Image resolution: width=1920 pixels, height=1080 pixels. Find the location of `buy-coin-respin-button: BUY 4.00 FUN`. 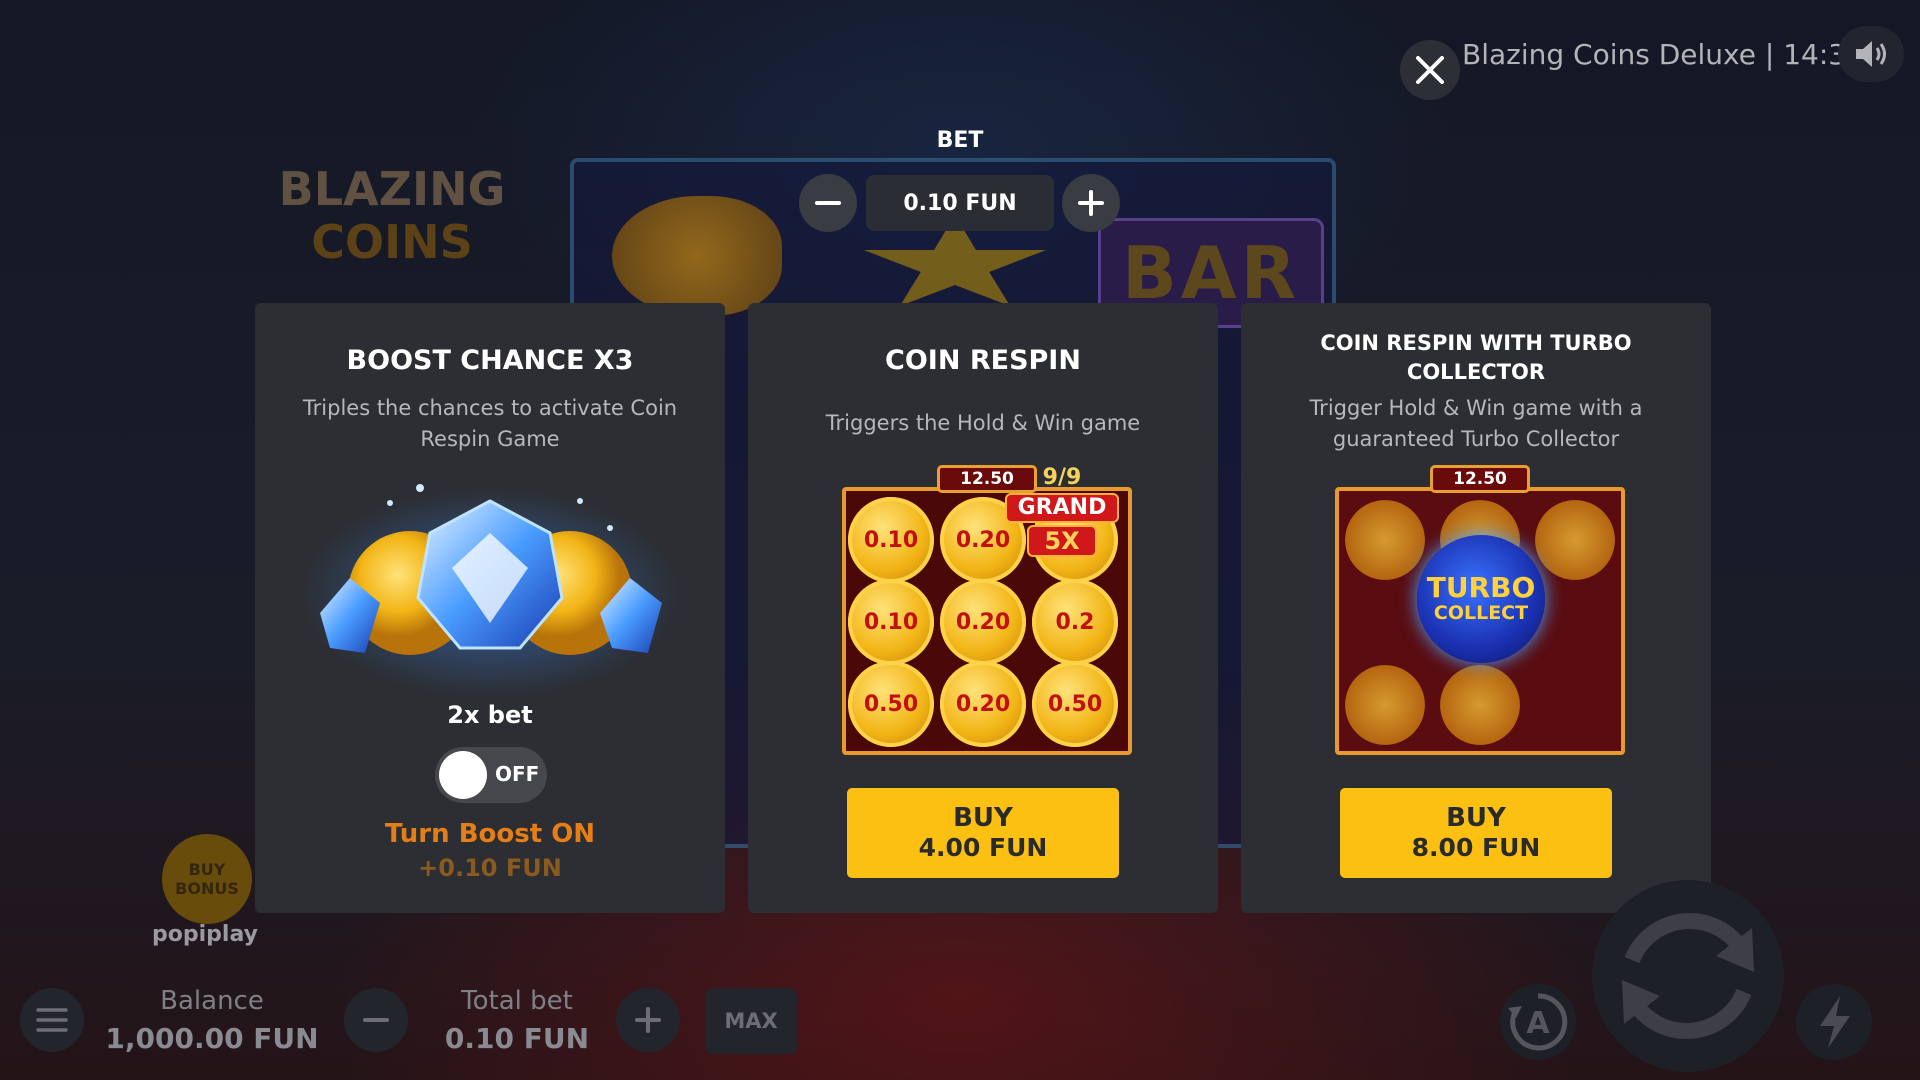

buy-coin-respin-button: BUY 4.00 FUN is located at coordinates (983, 833).